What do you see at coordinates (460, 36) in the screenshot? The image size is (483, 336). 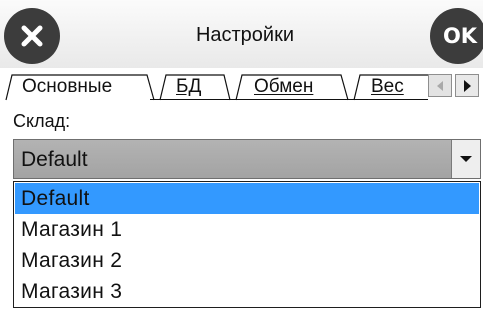 I see `ok-label: OK` at bounding box center [460, 36].